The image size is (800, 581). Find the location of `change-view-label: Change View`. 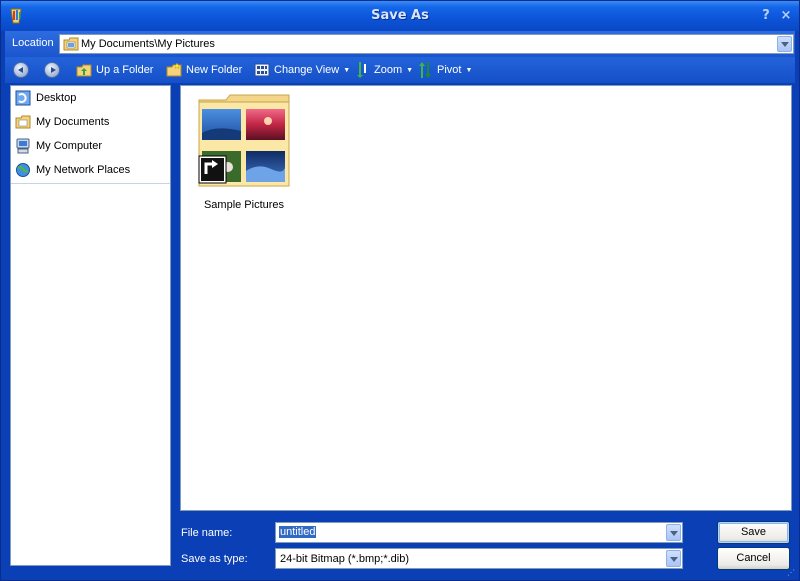

change-view-label: Change View is located at coordinates (307, 70).